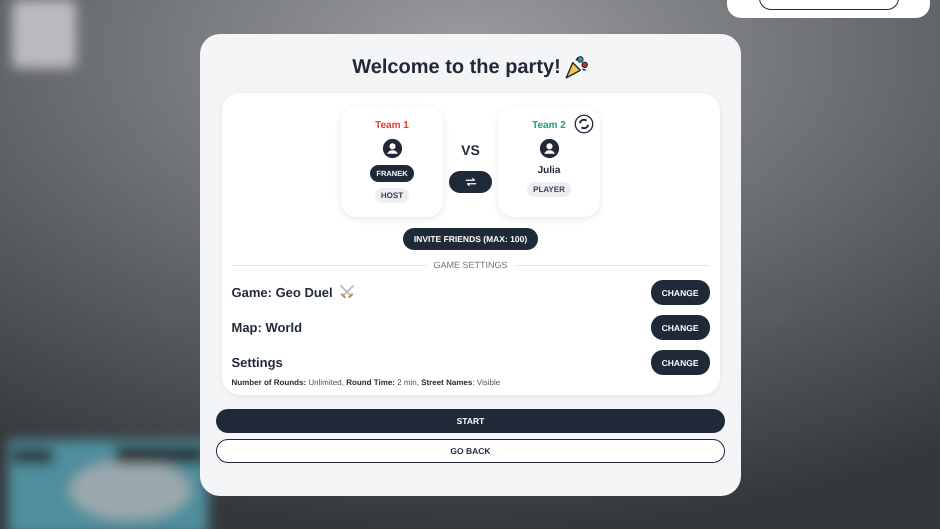  I want to click on swap-arrows-icon, so click(471, 182).